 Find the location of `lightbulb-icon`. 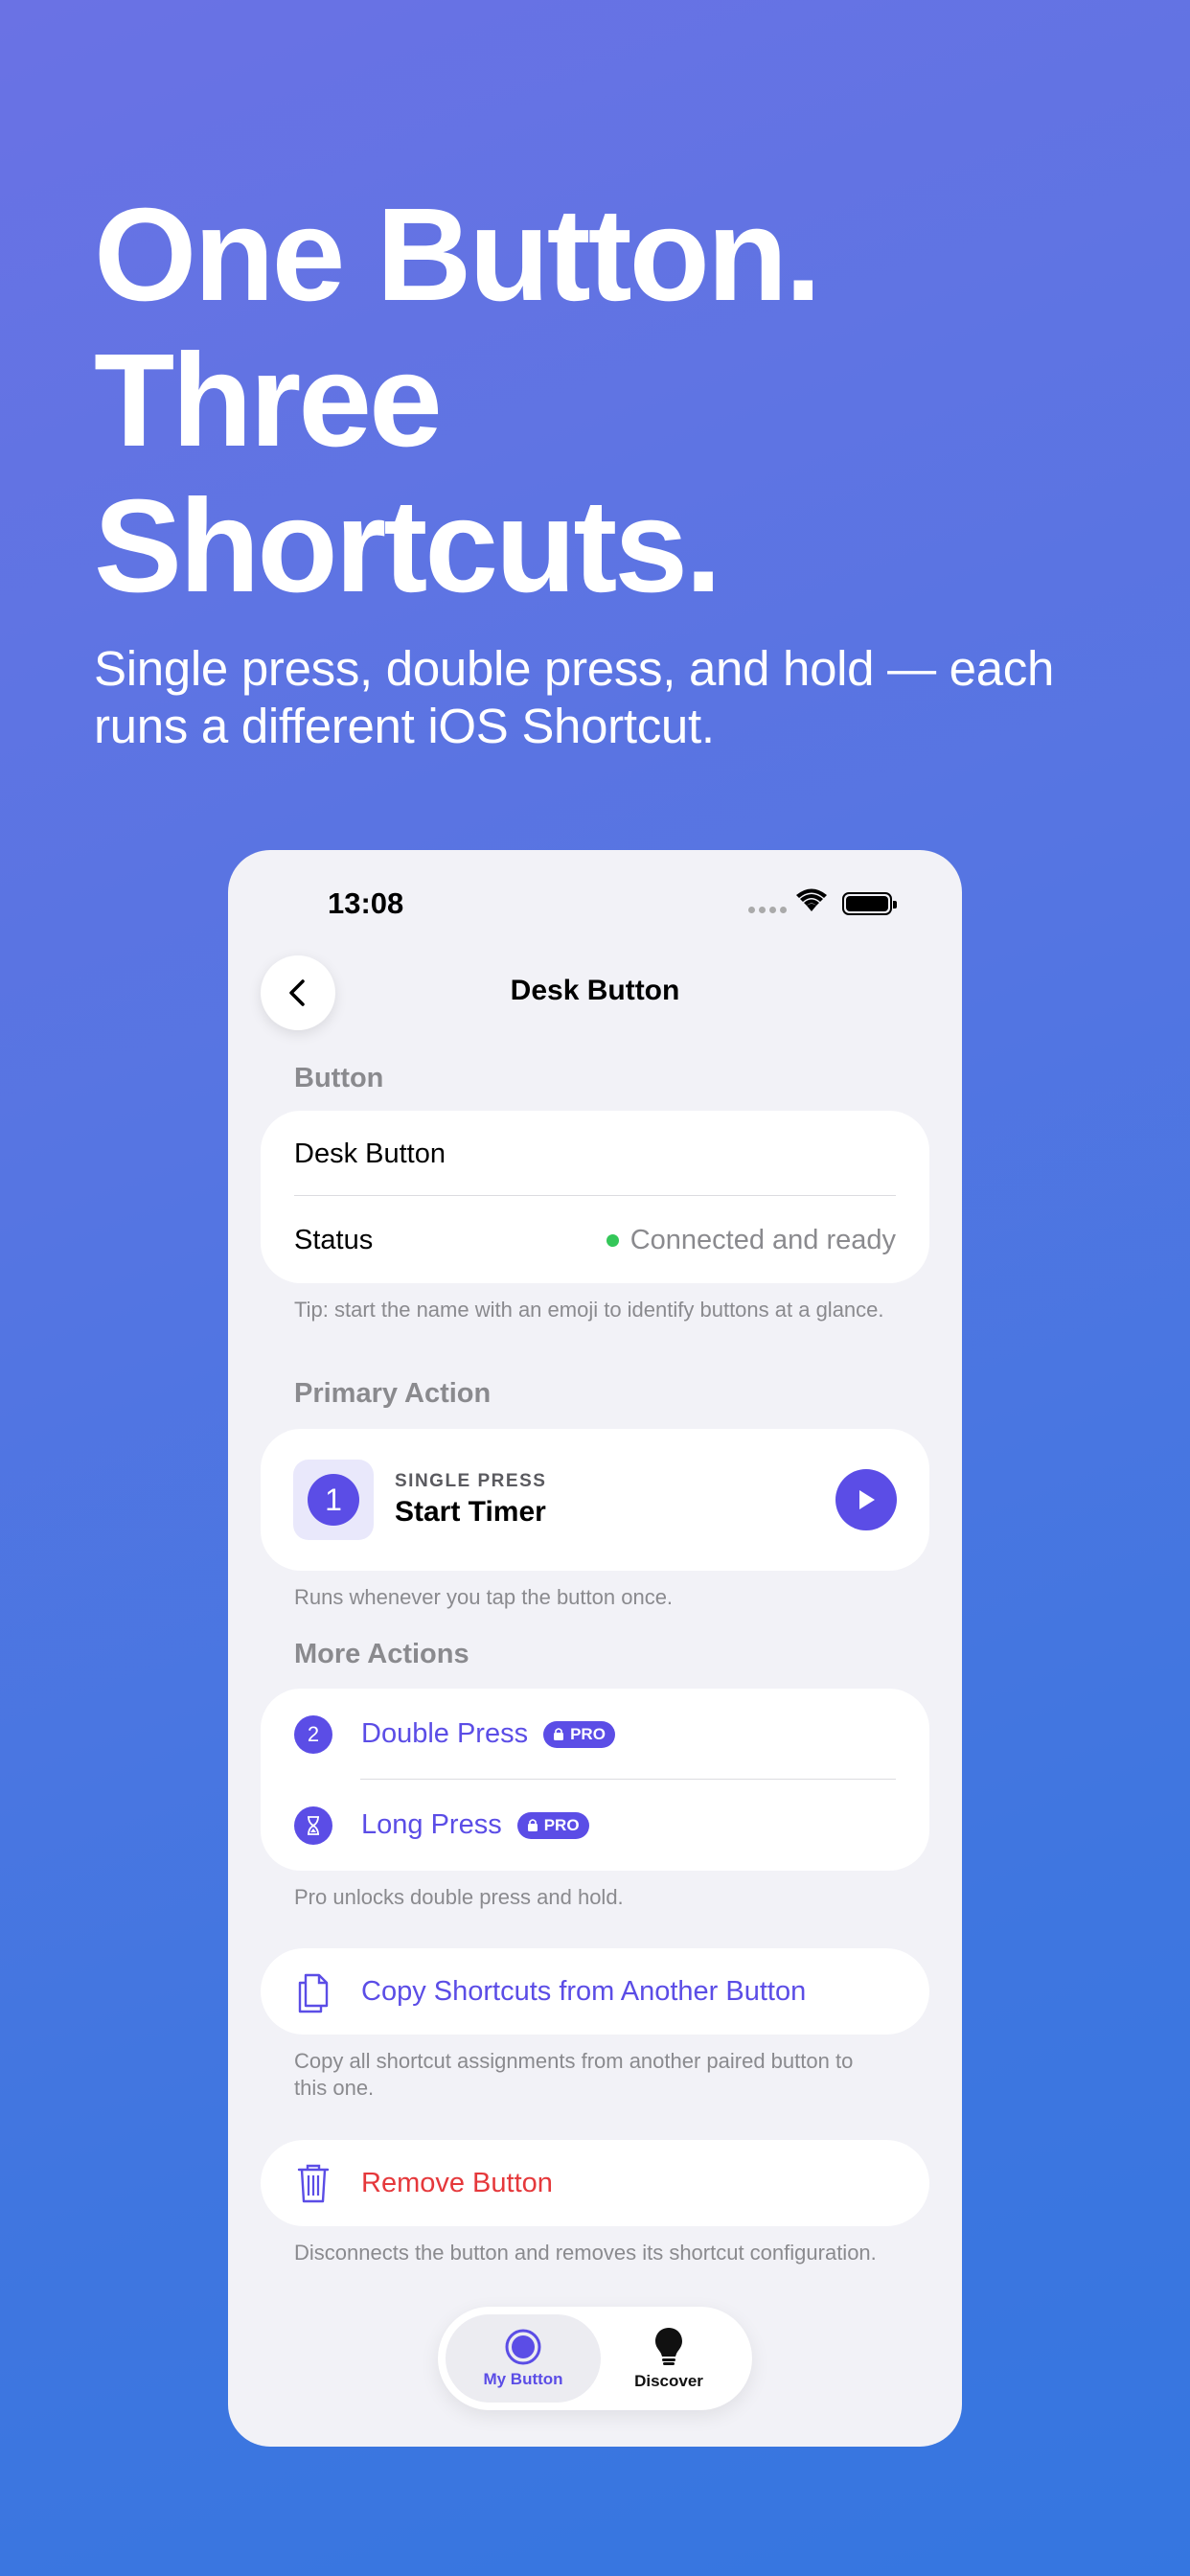

lightbulb-icon is located at coordinates (669, 2346).